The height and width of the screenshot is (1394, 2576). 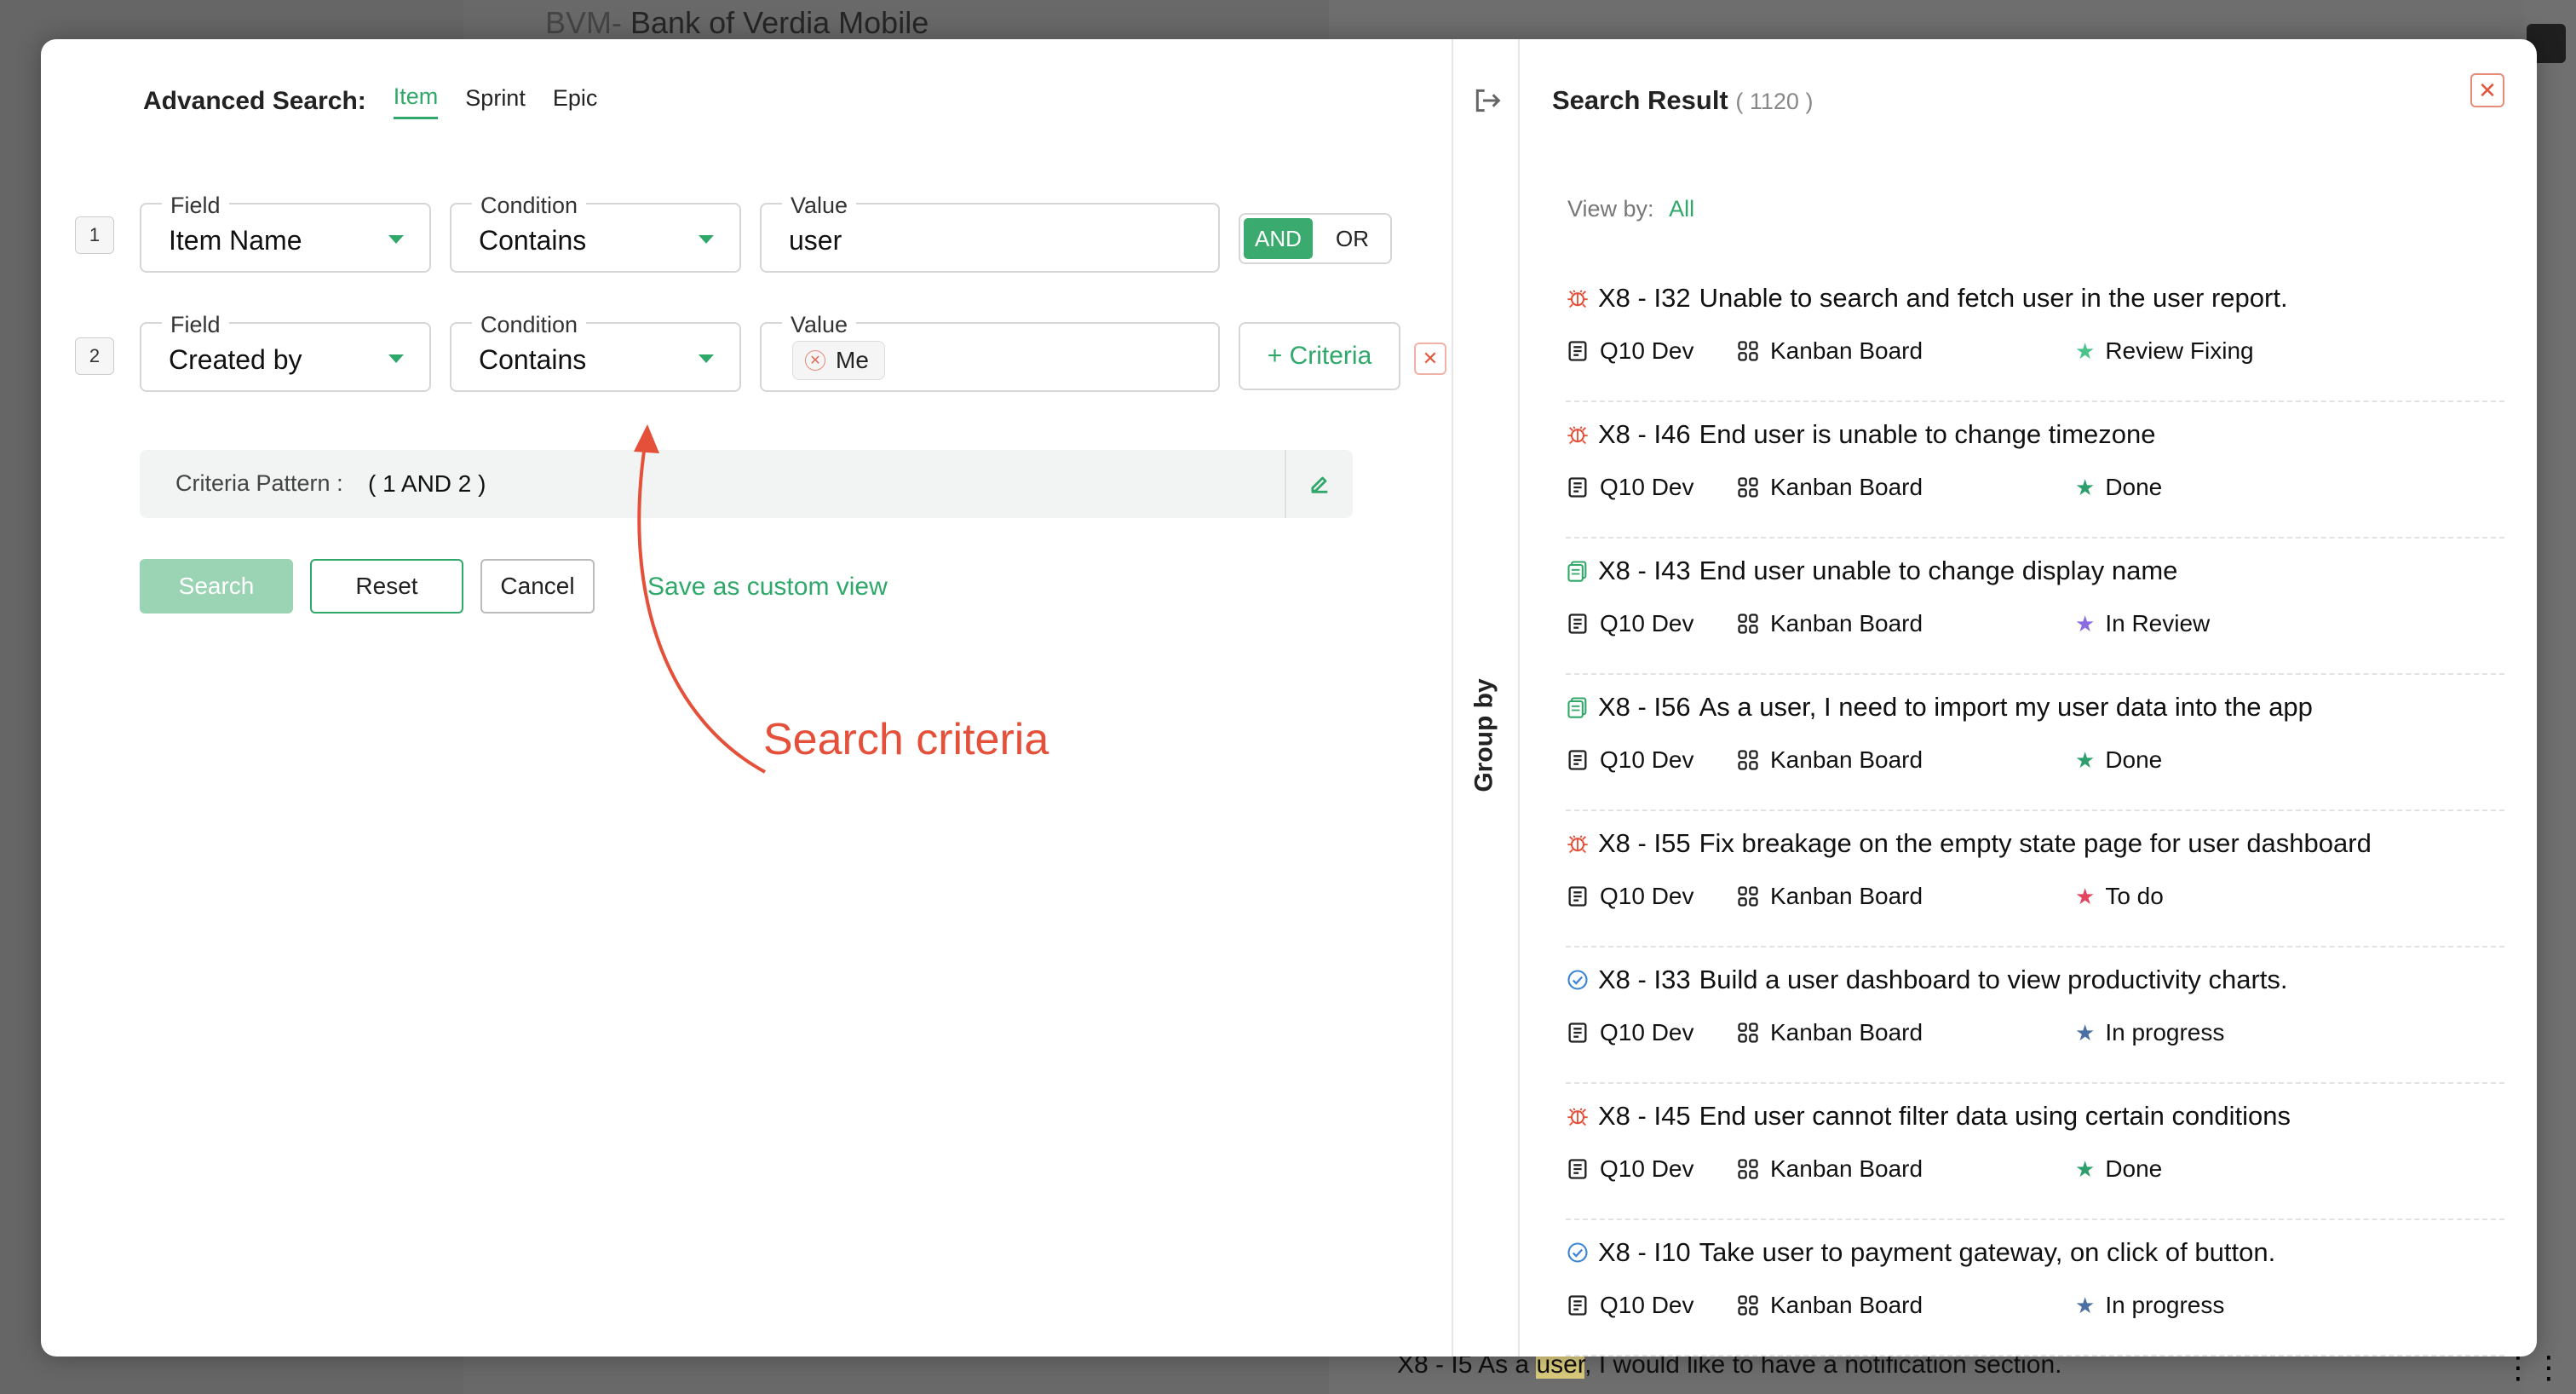 What do you see at coordinates (1430, 359) in the screenshot?
I see `remove-criteria-icon: ✕` at bounding box center [1430, 359].